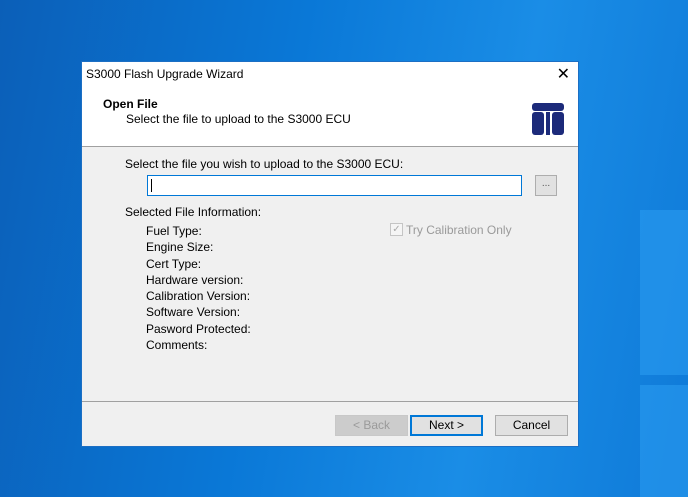 The height and width of the screenshot is (497, 688). What do you see at coordinates (396, 229) in the screenshot?
I see `try-calibration-checkbox: ✓` at bounding box center [396, 229].